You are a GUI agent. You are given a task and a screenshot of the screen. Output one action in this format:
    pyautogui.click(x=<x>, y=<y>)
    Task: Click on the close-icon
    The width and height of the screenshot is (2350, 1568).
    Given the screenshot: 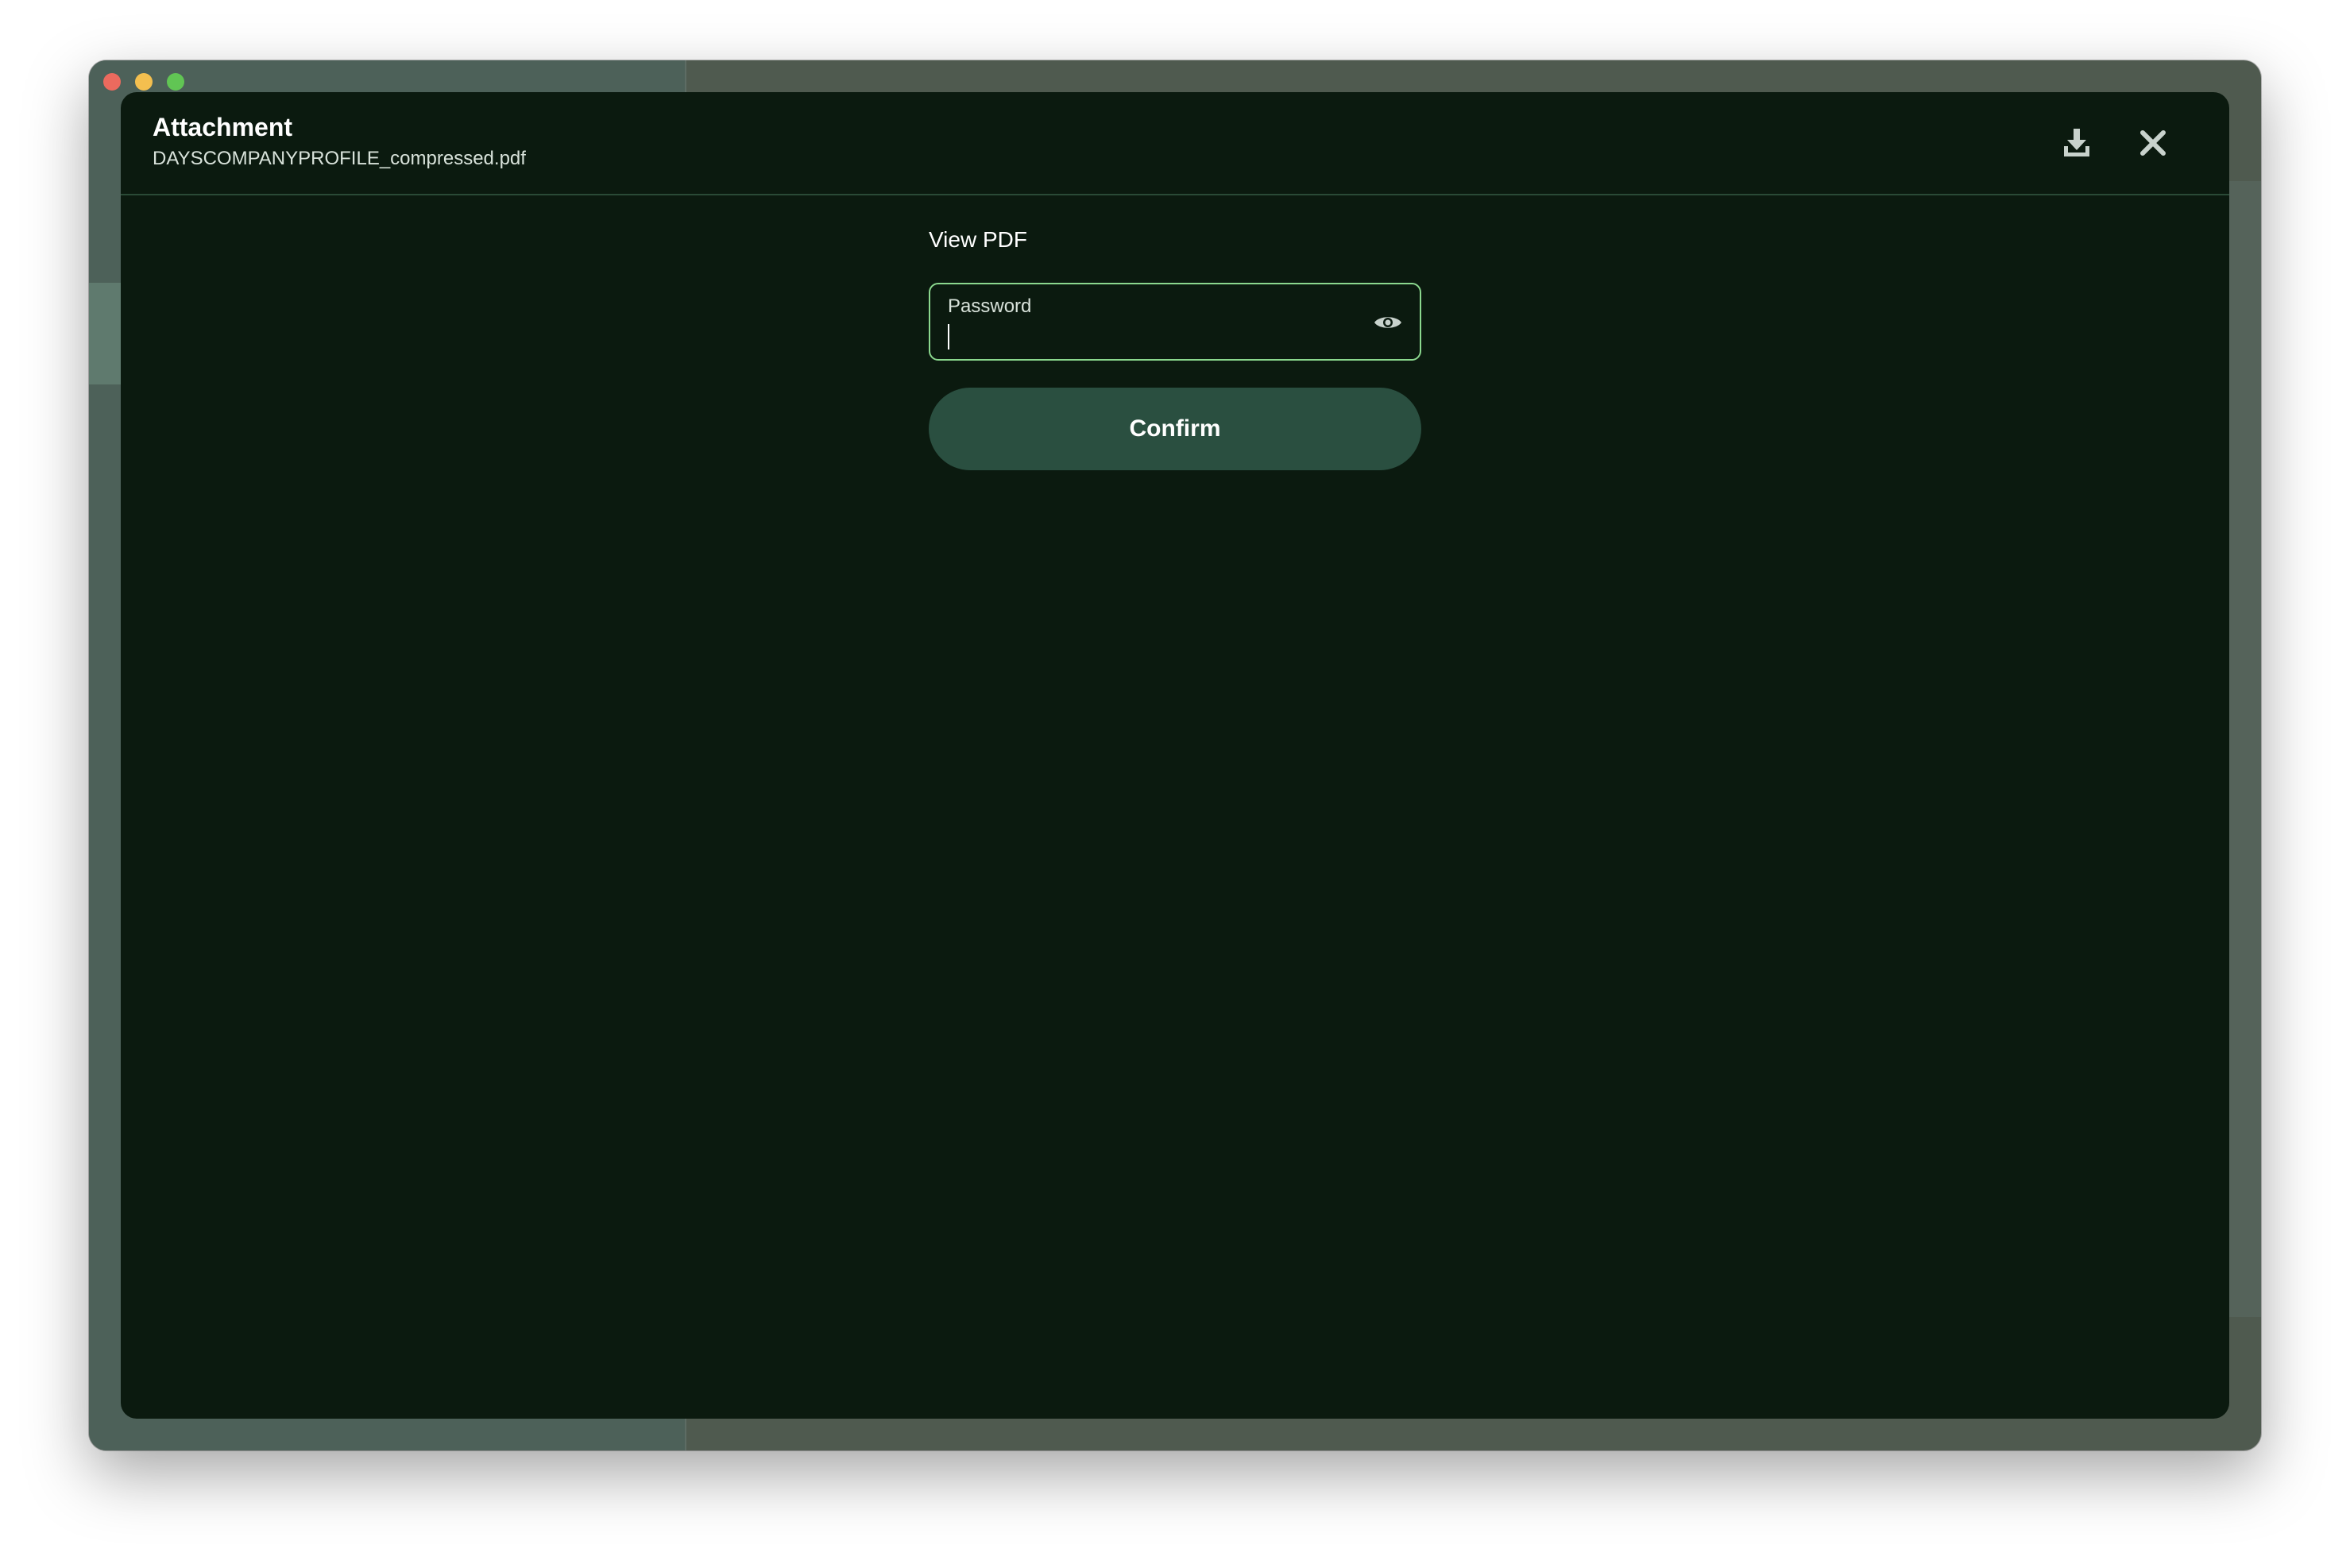 What is the action you would take?
    pyautogui.click(x=2153, y=143)
    